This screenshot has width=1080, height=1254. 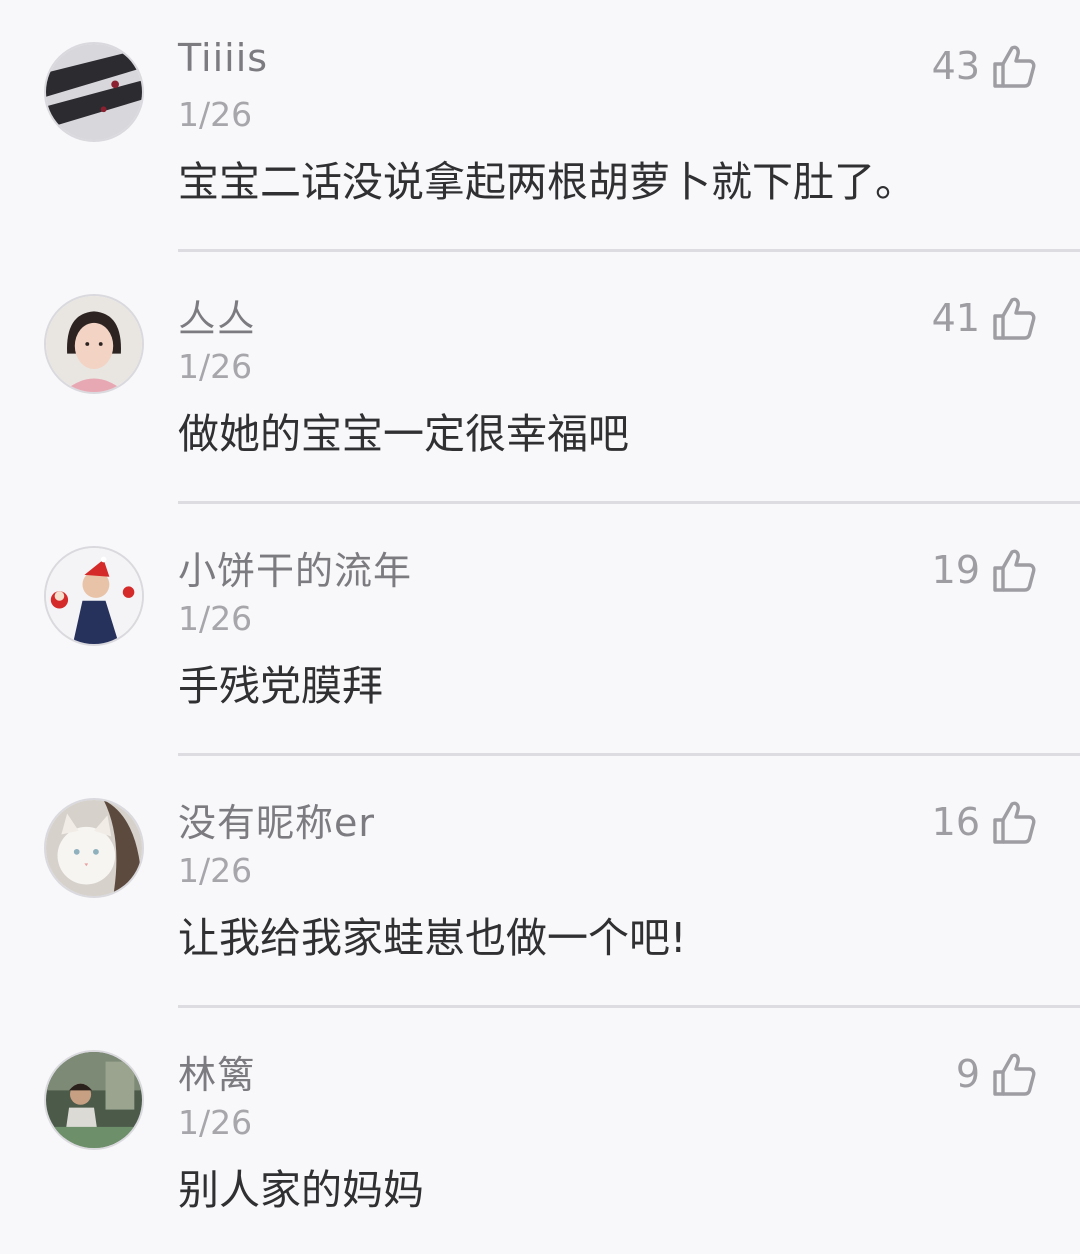 I want to click on comment-text: 手残党膜拜, so click(x=280, y=686).